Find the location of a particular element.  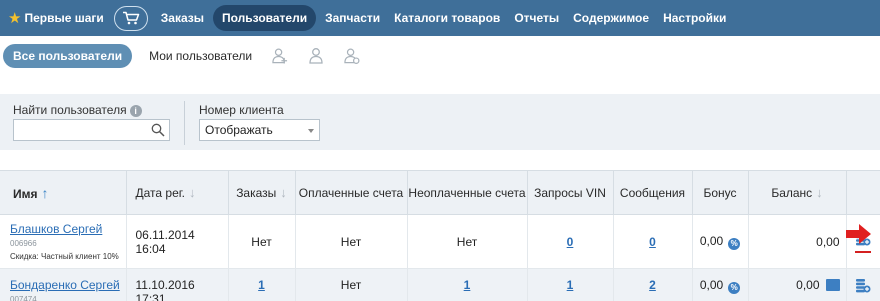

user-settings-icon is located at coordinates (352, 56).